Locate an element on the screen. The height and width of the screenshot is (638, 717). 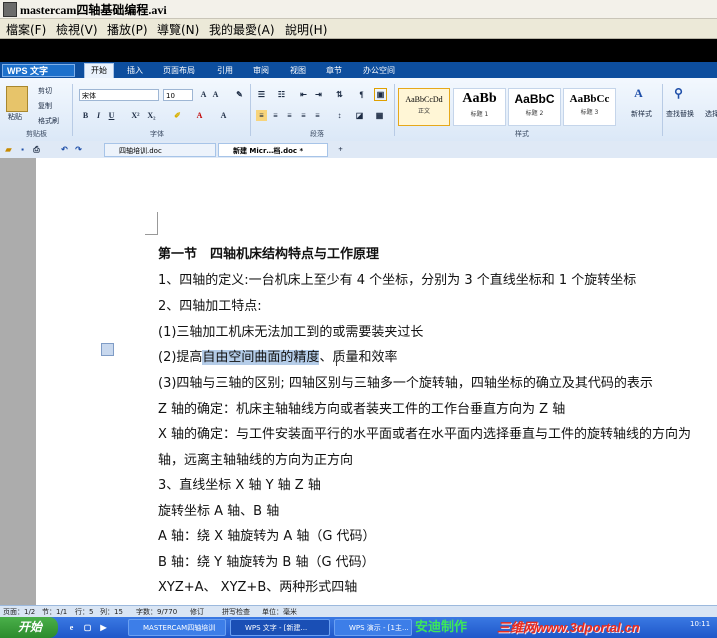
paragraph-marker-icon is located at coordinates (107, 349).